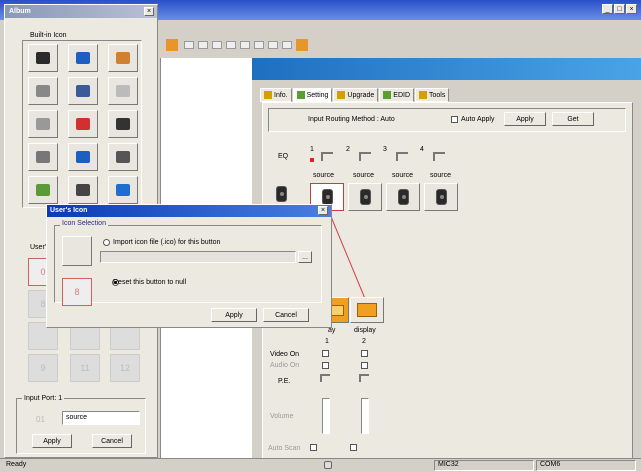  Describe the element at coordinates (287, 45) in the screenshot. I see `layout2-icon` at that location.